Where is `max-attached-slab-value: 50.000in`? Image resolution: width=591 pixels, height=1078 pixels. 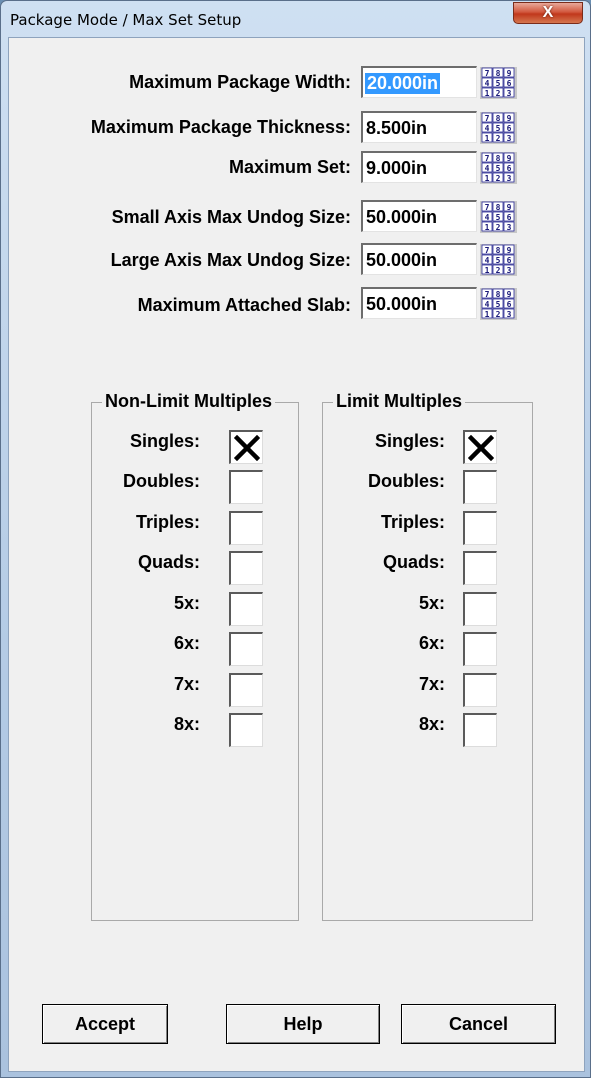
max-attached-slab-value: 50.000in is located at coordinates (402, 304).